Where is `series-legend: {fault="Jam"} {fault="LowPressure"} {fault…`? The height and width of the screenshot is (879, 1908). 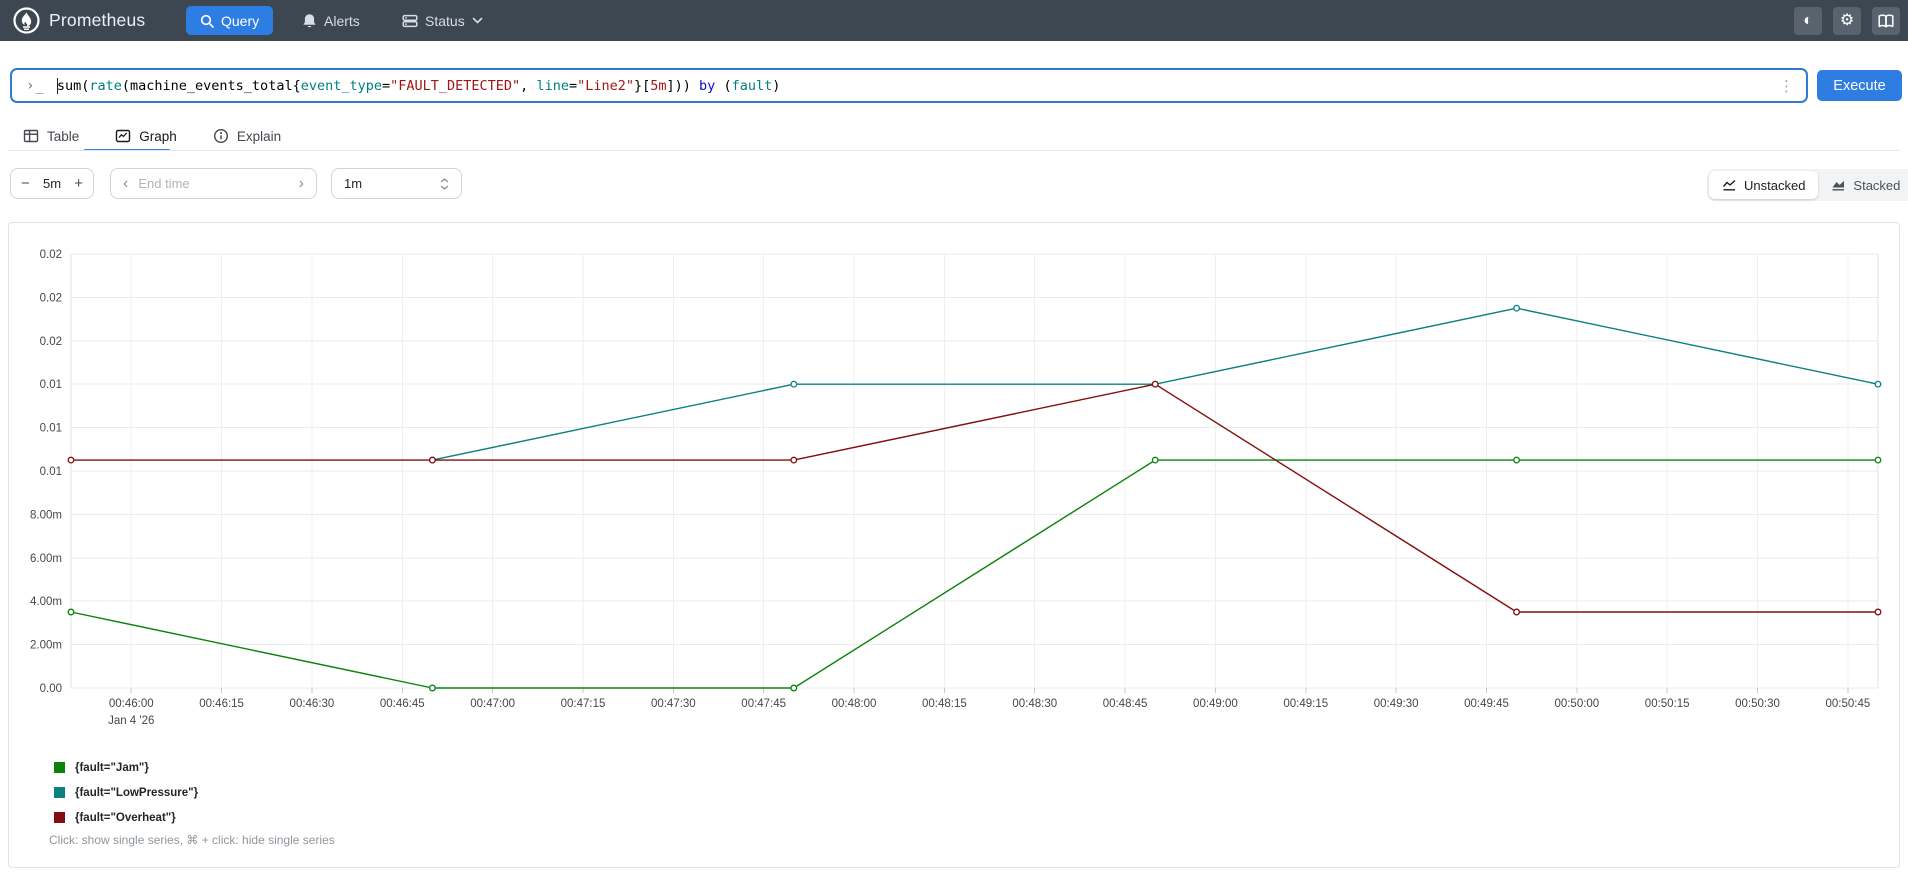
series-legend: {fault="Jam"} {fault="LowPressure"} {fault… is located at coordinates (126, 792).